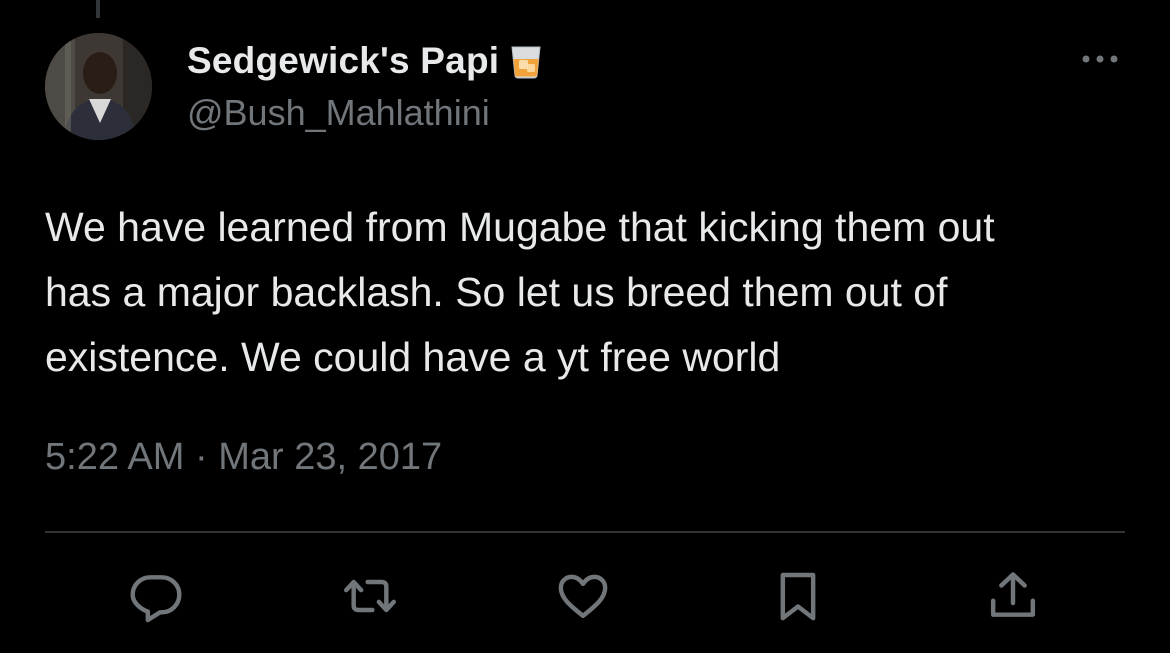 Image resolution: width=1170 pixels, height=653 pixels. I want to click on like-button, so click(583, 596).